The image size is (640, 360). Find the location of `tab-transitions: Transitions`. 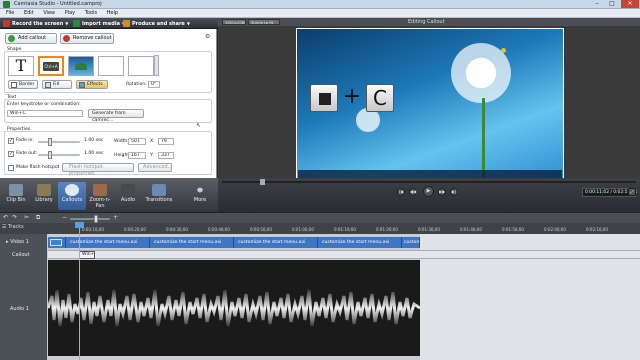

tab-transitions: Transitions is located at coordinates (159, 196).